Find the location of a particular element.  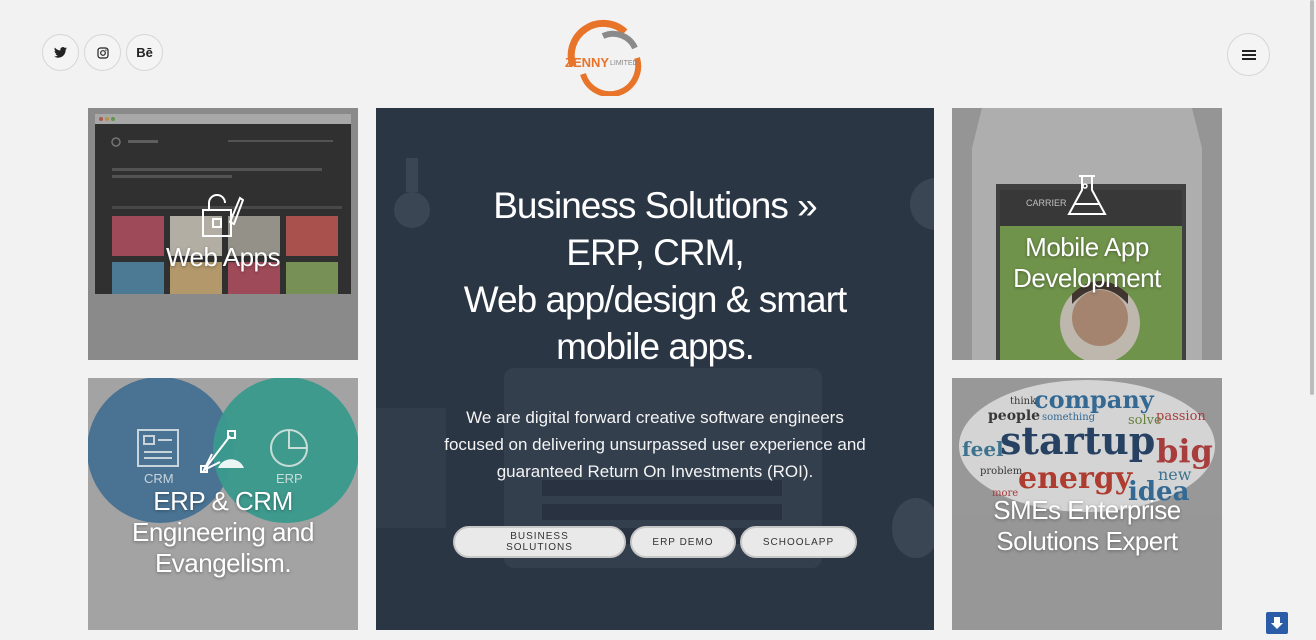

erp-label: ERP is located at coordinates (289, 478).